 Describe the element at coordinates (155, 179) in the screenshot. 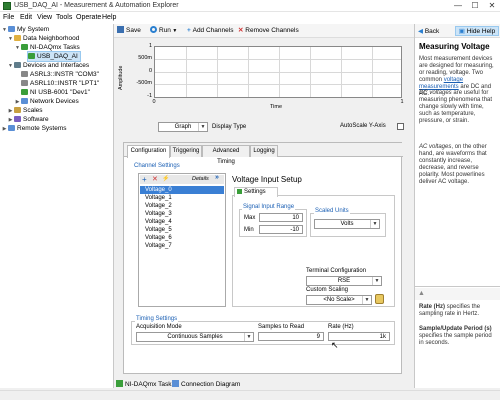

I see `remove-channel-x-icon: ✕` at that location.